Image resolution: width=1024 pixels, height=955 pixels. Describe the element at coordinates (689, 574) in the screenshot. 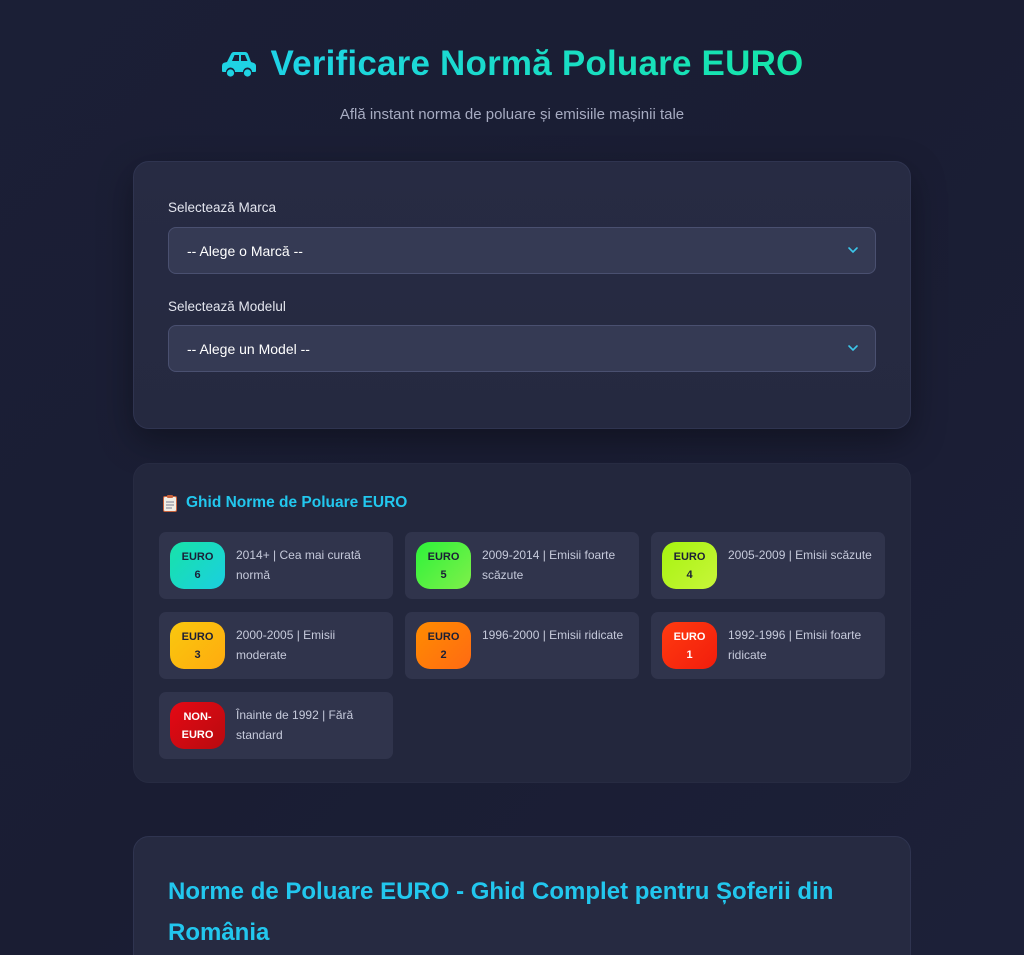

I see `norm-badge-line2: 4` at that location.